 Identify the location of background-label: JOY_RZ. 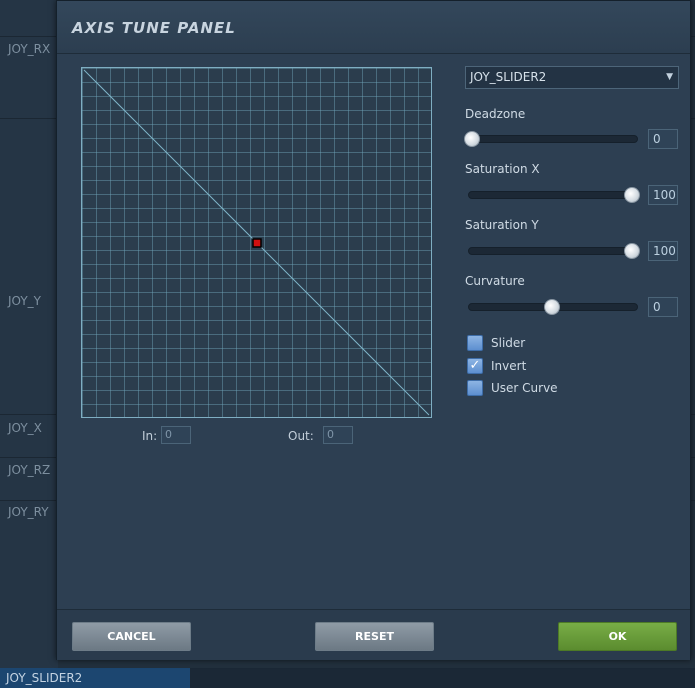
(29, 470).